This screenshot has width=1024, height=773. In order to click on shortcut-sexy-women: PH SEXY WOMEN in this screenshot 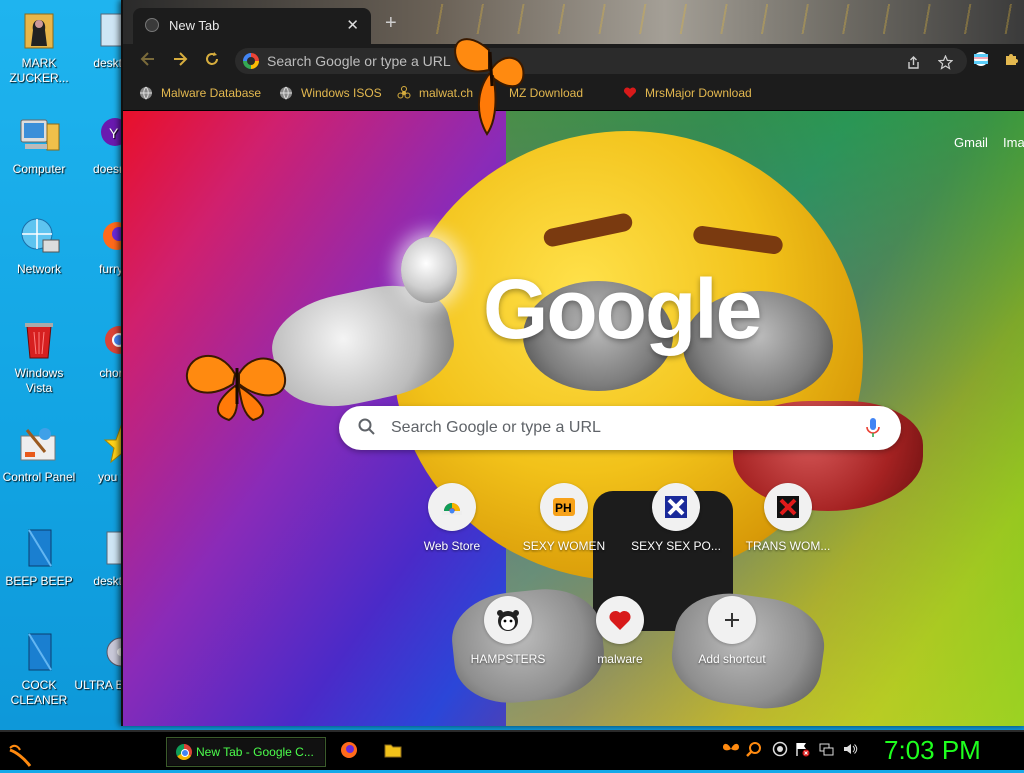, I will do `click(564, 518)`.